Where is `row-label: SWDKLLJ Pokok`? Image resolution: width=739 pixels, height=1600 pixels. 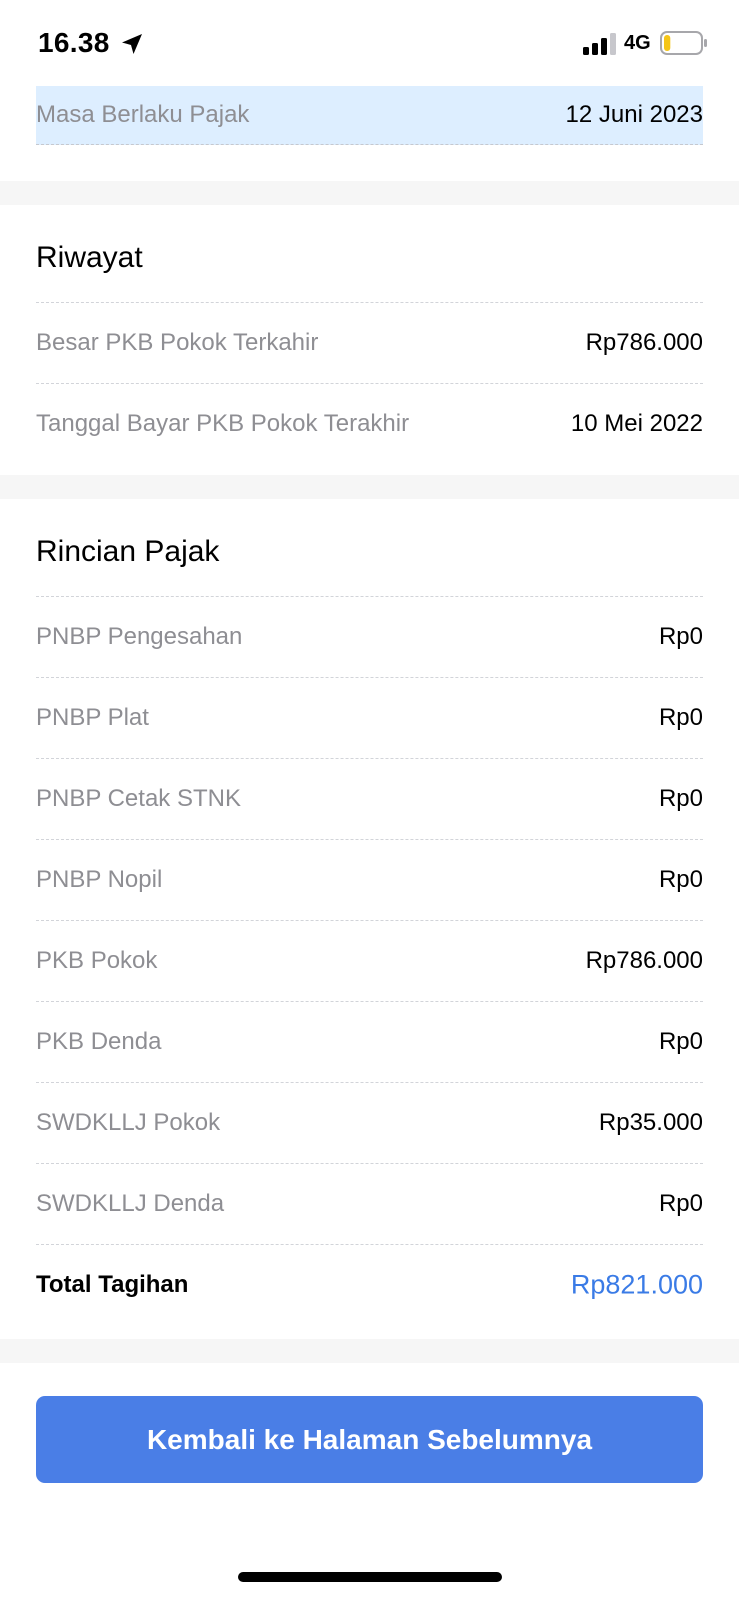
row-label: SWDKLLJ Pokok is located at coordinates (128, 1122).